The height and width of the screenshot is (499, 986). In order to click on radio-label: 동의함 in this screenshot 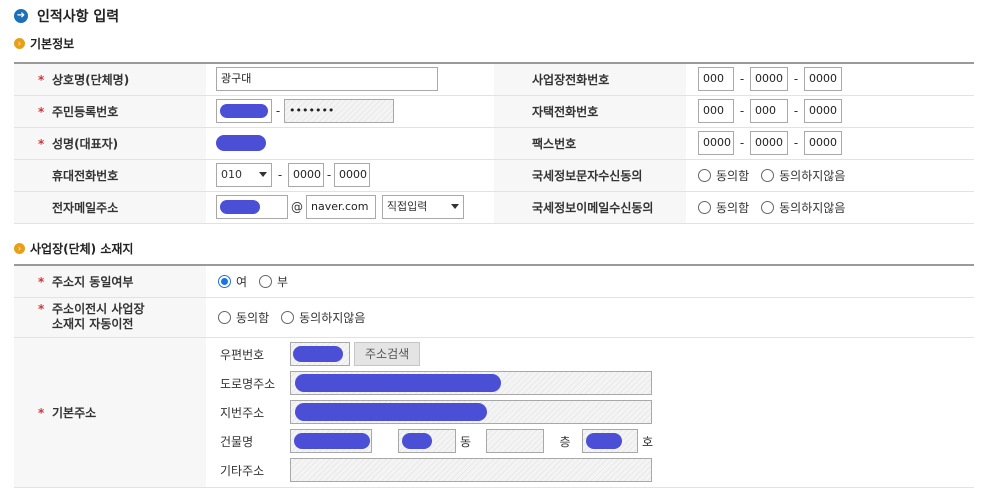, I will do `click(253, 317)`.